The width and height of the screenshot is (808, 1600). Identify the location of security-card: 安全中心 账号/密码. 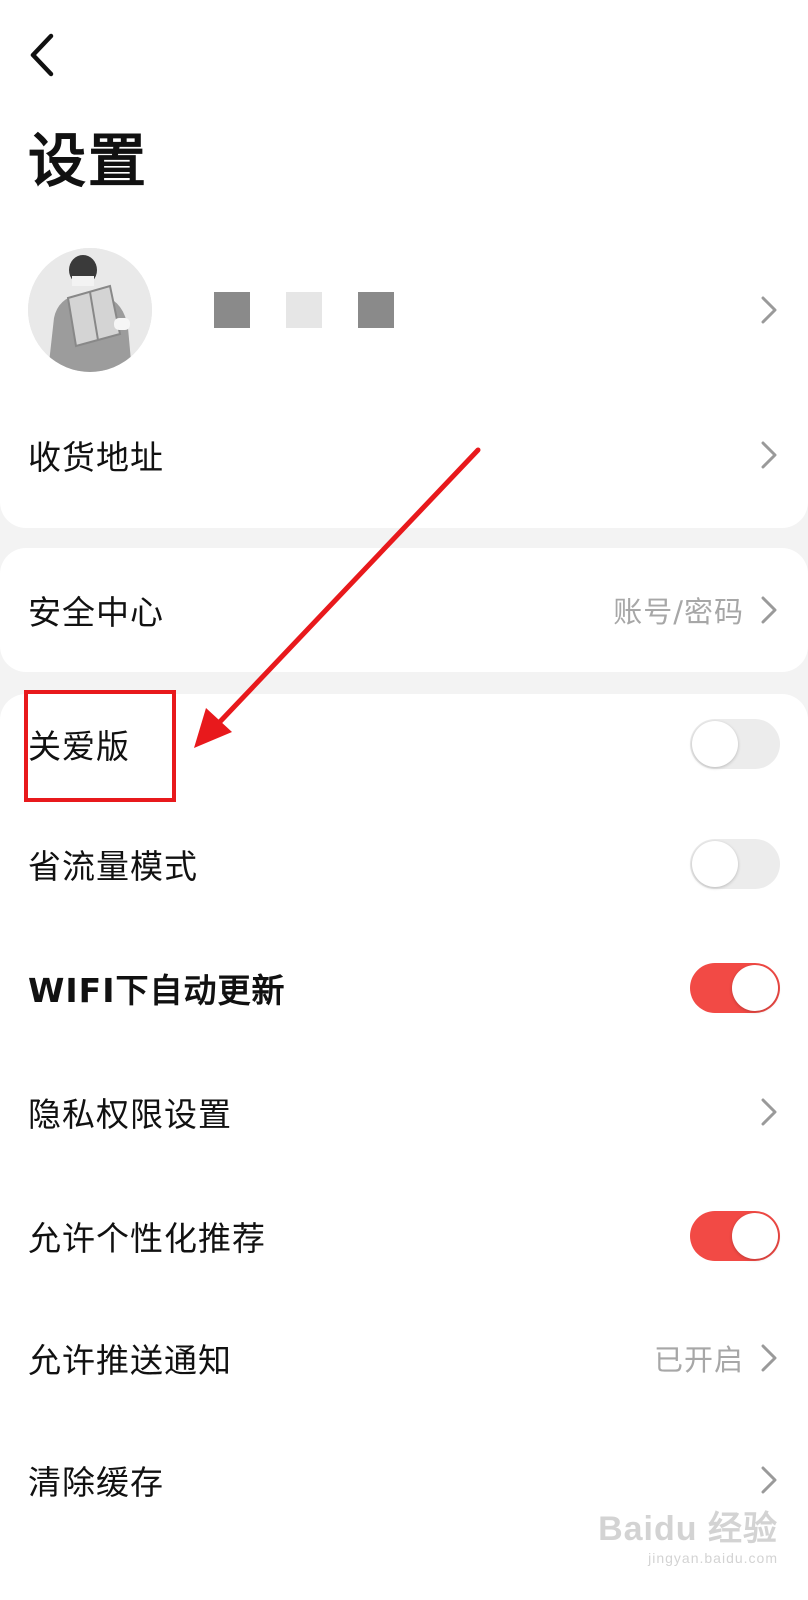
(404, 610).